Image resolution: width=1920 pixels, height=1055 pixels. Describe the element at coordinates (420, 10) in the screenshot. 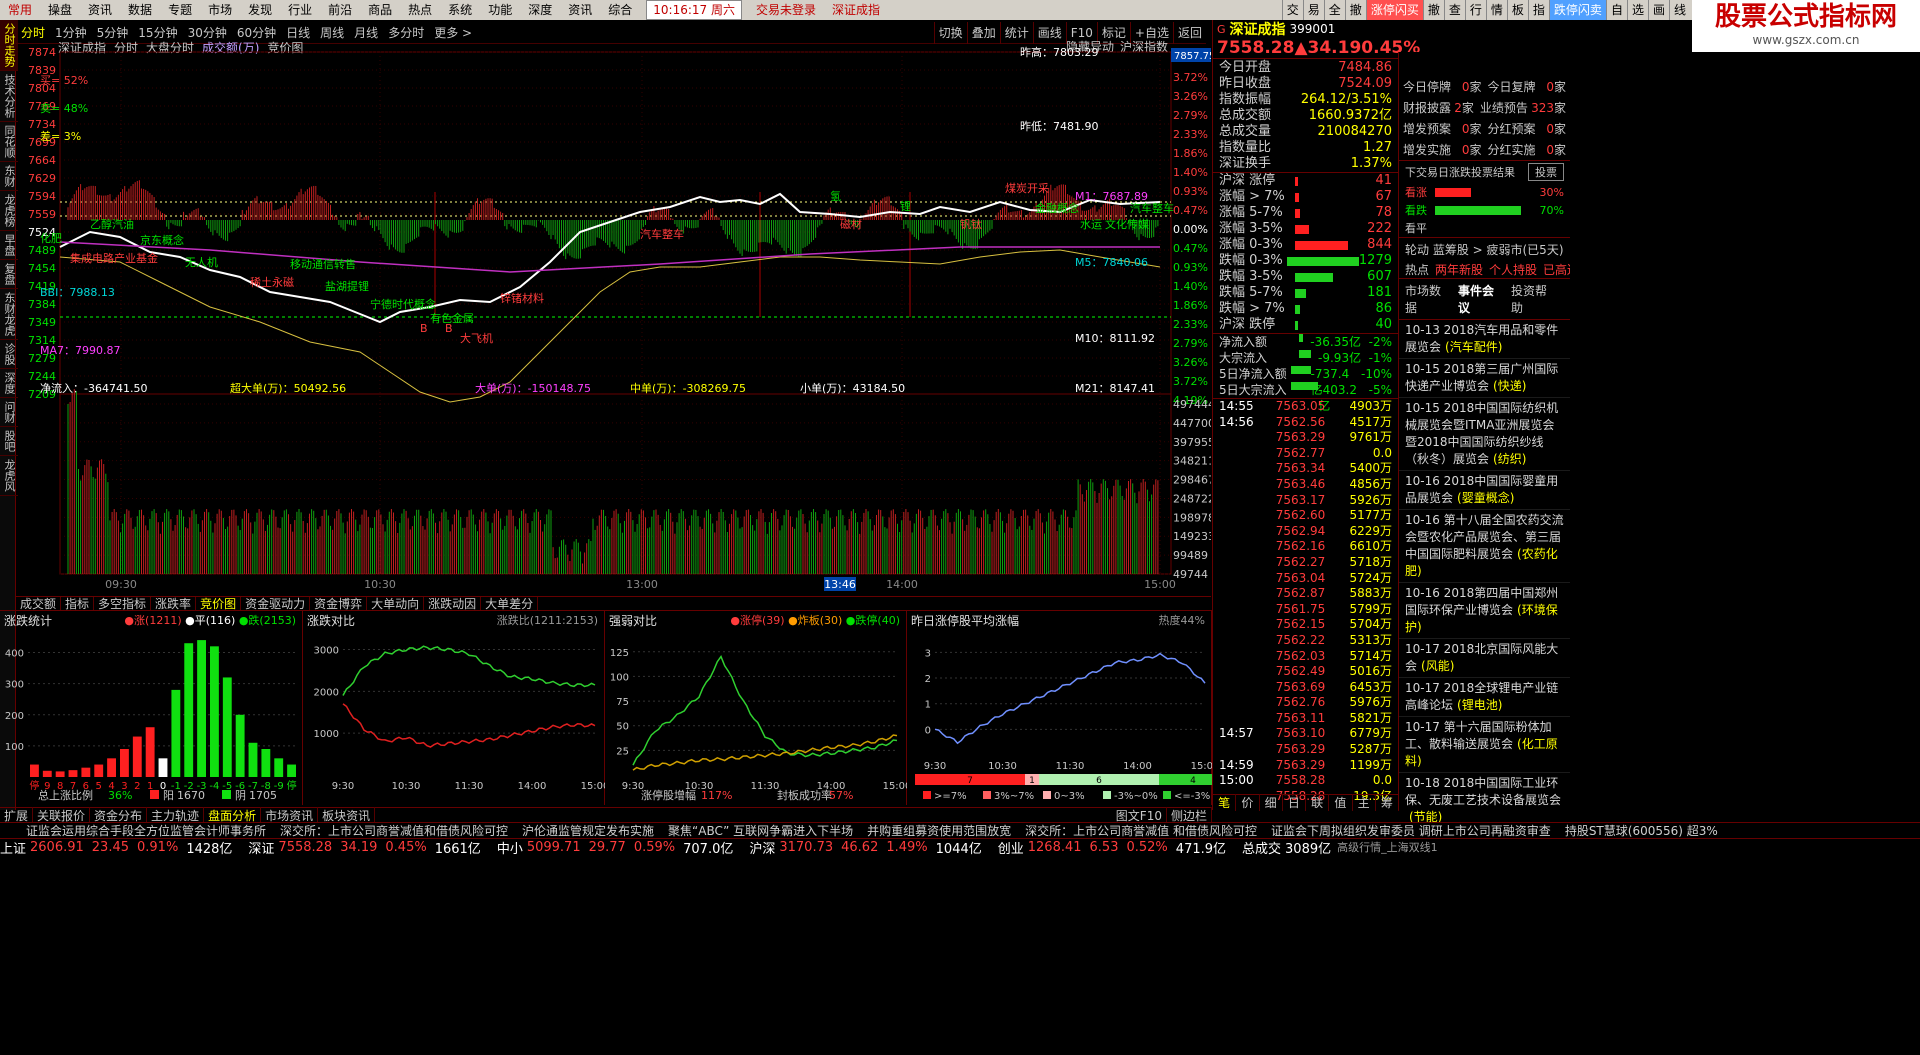

I see `menu-item-10: 热点` at that location.